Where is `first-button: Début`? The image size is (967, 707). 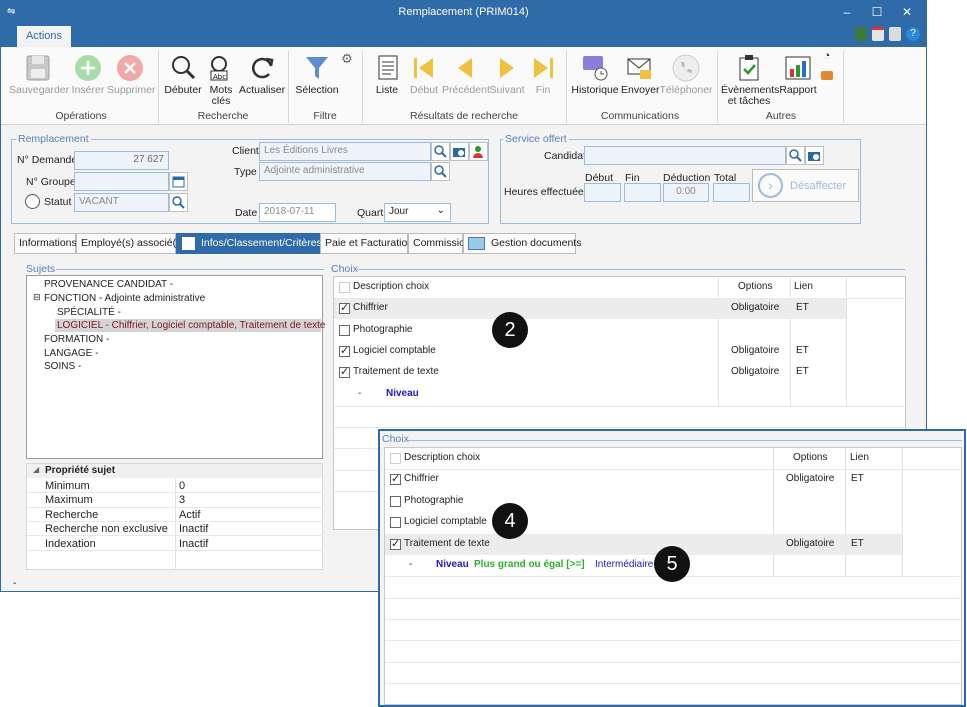 first-button: Début is located at coordinates (424, 74).